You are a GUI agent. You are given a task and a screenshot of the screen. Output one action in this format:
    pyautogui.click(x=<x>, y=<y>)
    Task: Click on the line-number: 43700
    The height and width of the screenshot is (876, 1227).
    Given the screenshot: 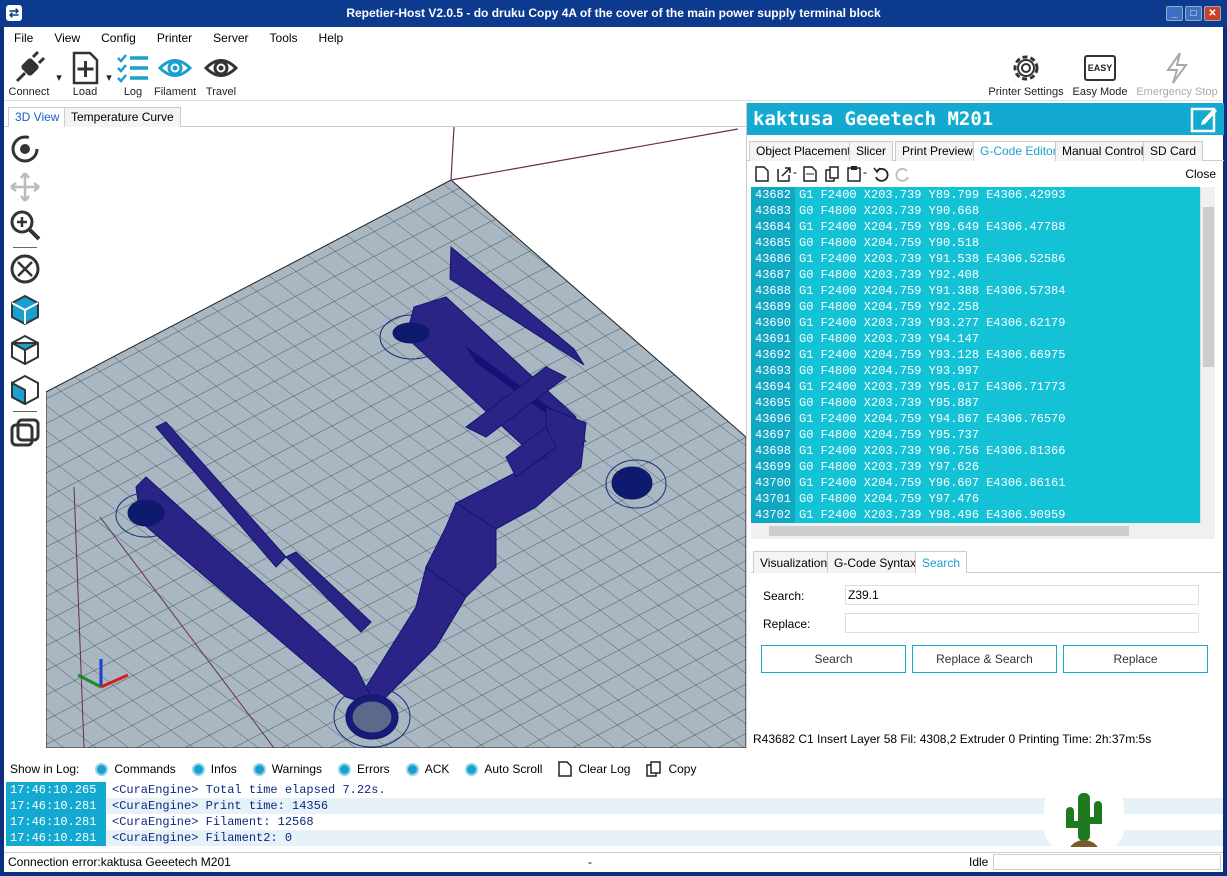 What is the action you would take?
    pyautogui.click(x=773, y=483)
    